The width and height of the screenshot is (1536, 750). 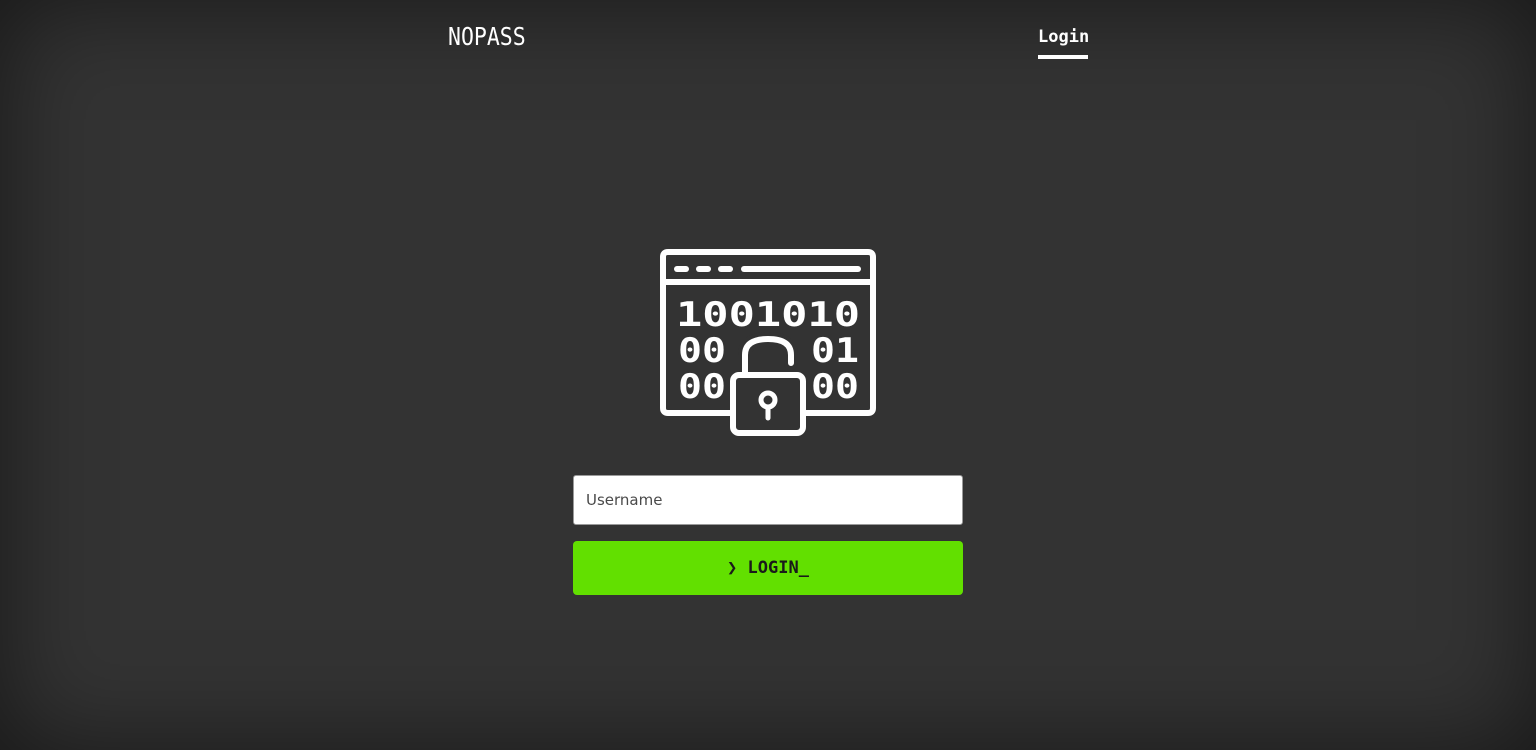 What do you see at coordinates (702, 351) in the screenshot?
I see `binary-row-2-left: 00` at bounding box center [702, 351].